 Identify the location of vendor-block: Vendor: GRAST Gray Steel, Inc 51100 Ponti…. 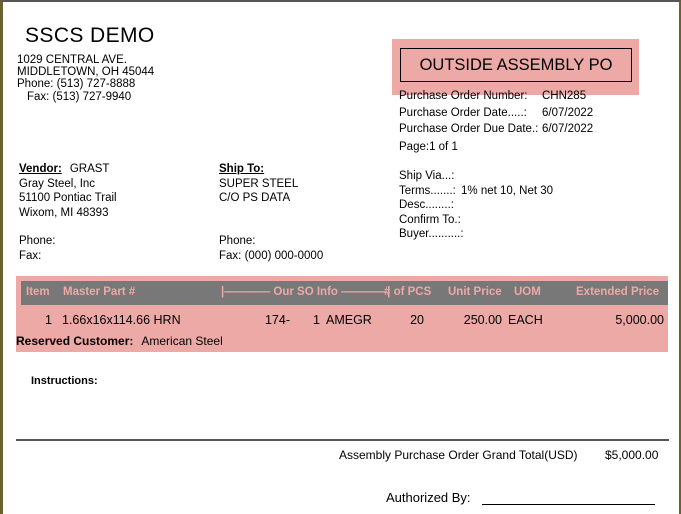
(68, 212).